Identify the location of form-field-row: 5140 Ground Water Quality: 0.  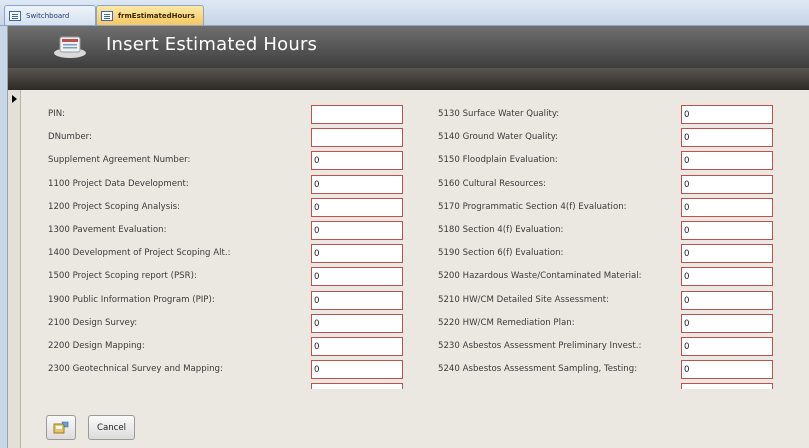
(605, 138).